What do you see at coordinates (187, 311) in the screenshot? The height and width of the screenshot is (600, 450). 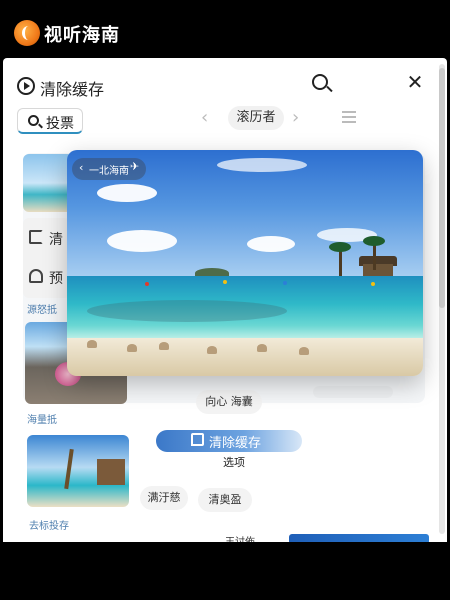 I see `reef-shape` at bounding box center [187, 311].